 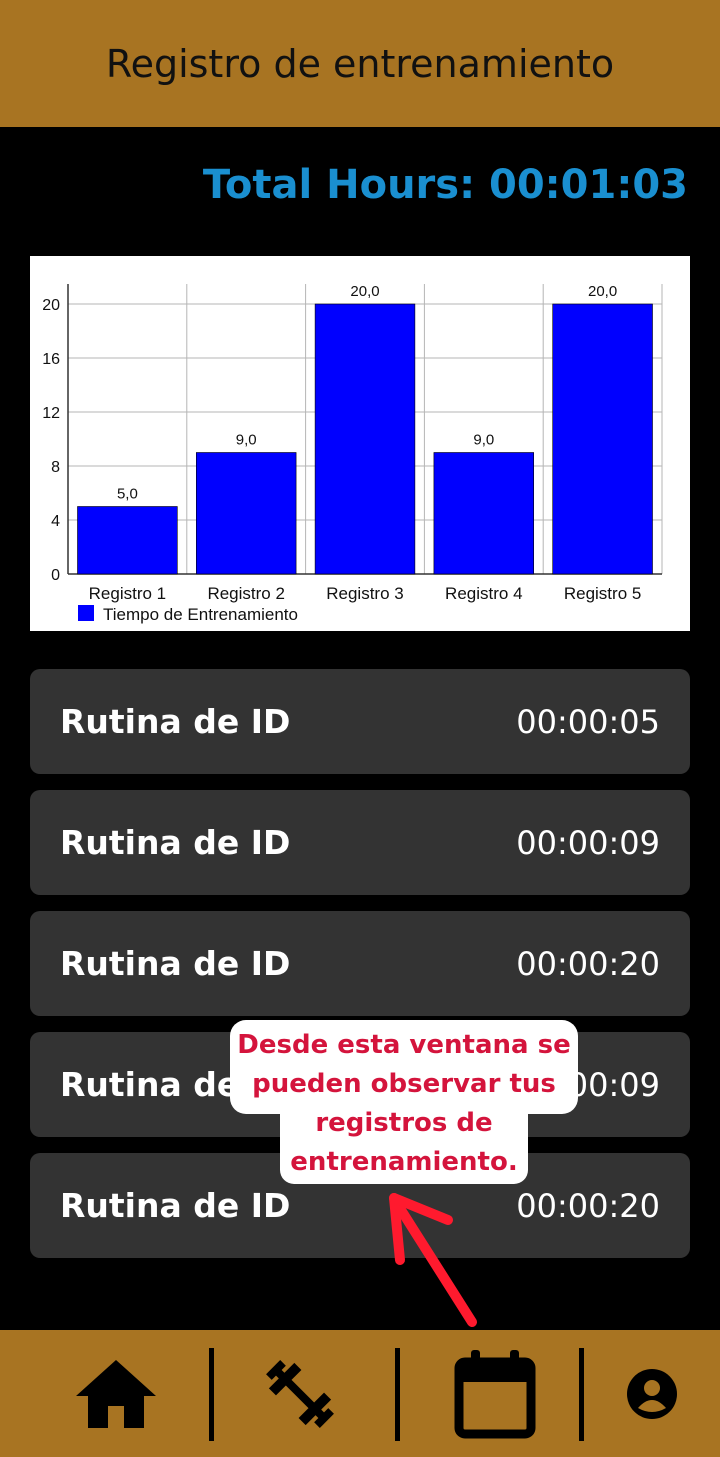 What do you see at coordinates (445, 185) in the screenshot?
I see `total-hours: Total Hours: 00:01:03` at bounding box center [445, 185].